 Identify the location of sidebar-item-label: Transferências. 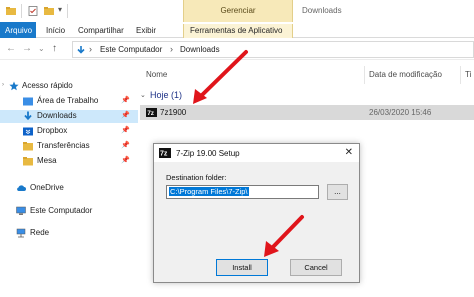
(63, 145).